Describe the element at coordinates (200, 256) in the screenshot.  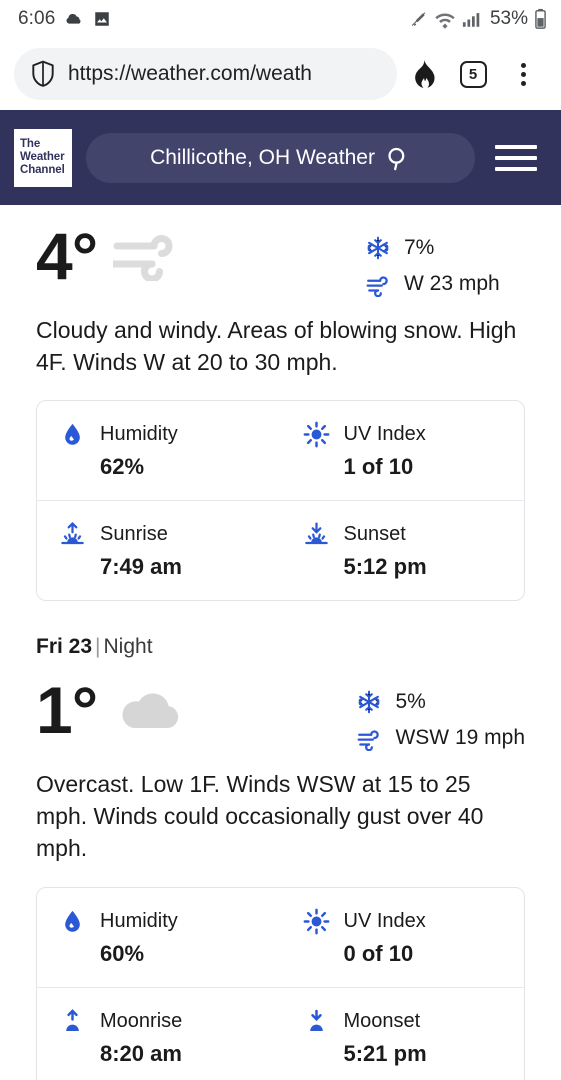
I see `day-temperature-group: 4°` at that location.